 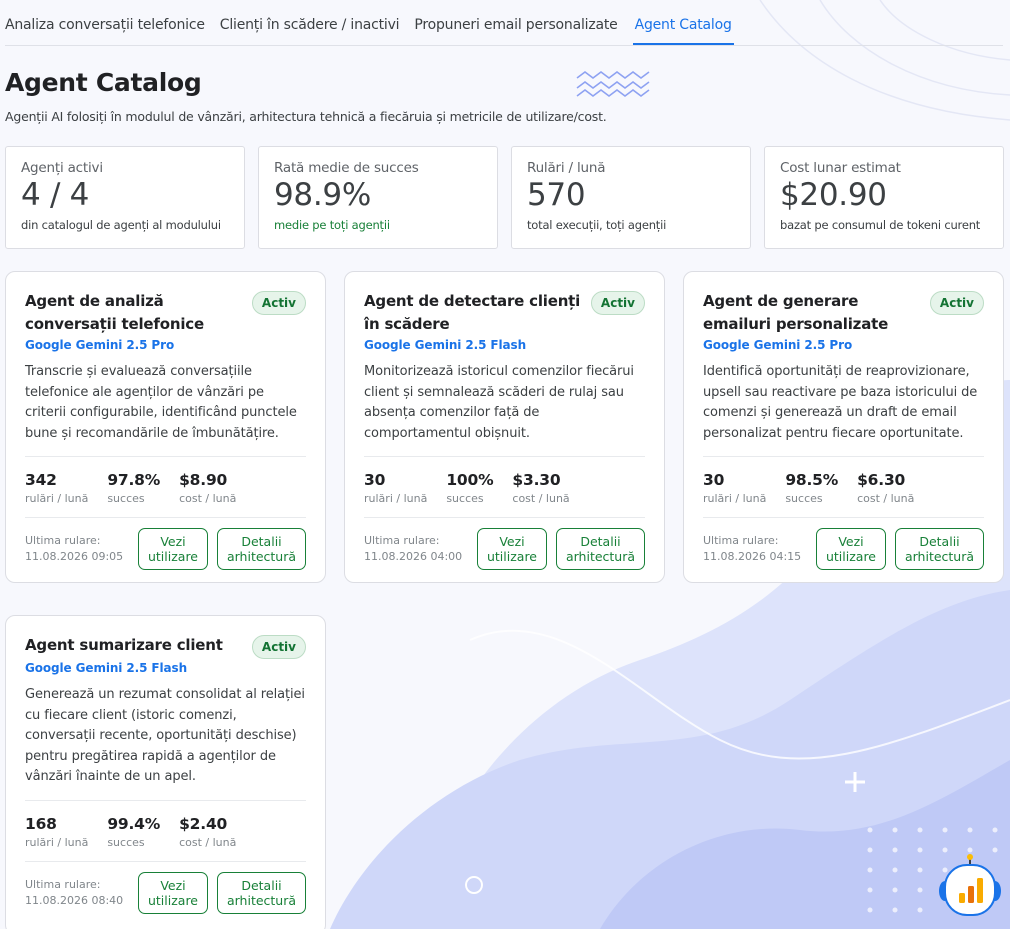 What do you see at coordinates (114, 312) in the screenshot?
I see `agent-name: Agent de analiză conversații telefonice` at bounding box center [114, 312].